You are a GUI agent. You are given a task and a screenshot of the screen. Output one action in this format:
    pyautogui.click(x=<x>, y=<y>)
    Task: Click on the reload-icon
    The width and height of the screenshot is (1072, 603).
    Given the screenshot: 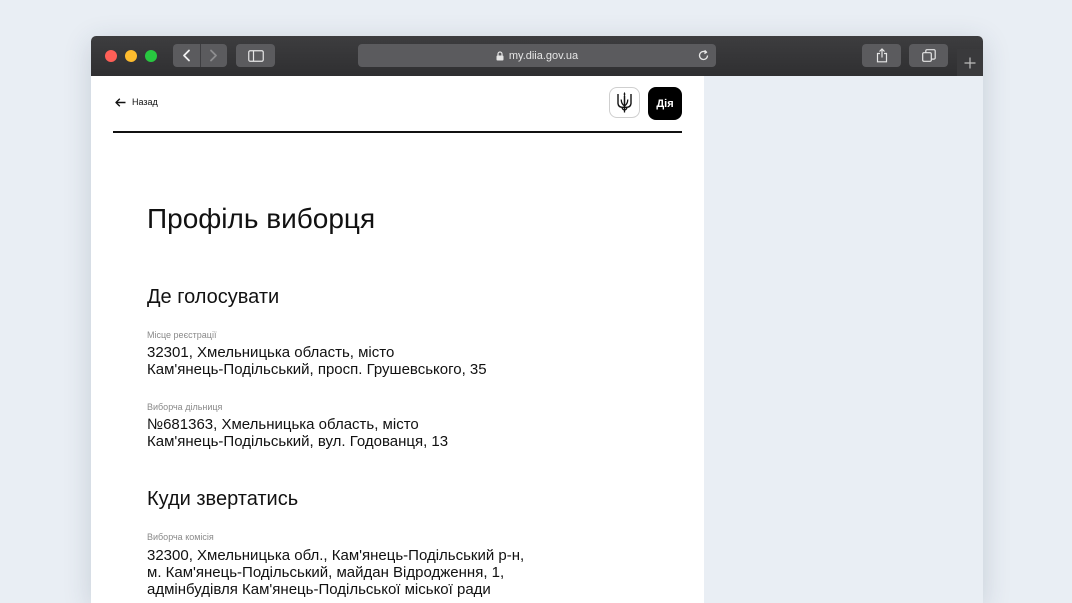 What is the action you would take?
    pyautogui.click(x=703, y=55)
    